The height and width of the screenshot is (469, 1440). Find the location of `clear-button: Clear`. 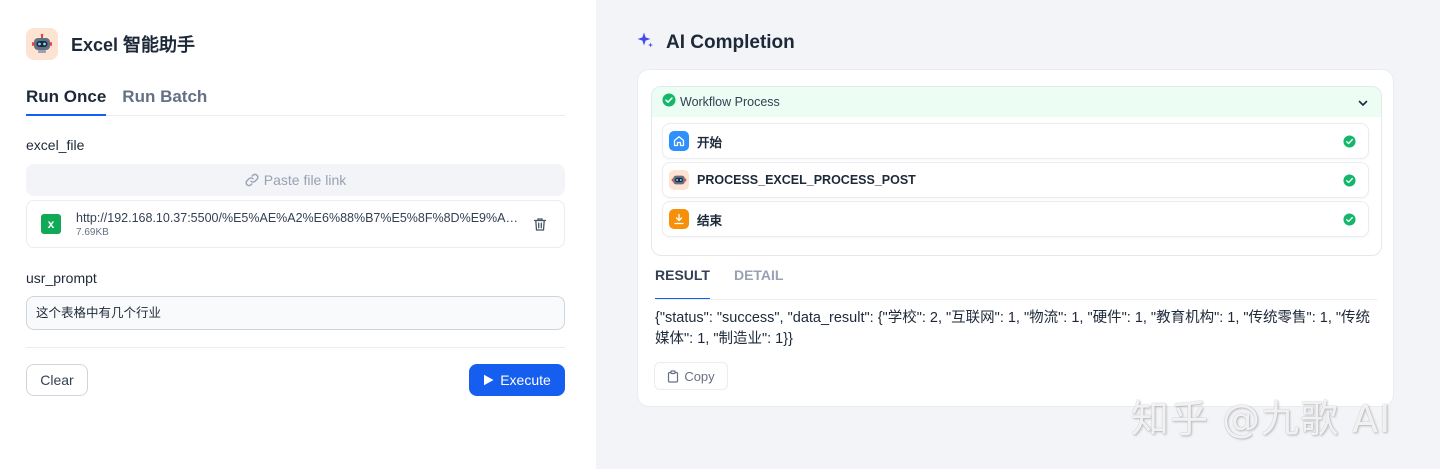

clear-button: Clear is located at coordinates (57, 380).